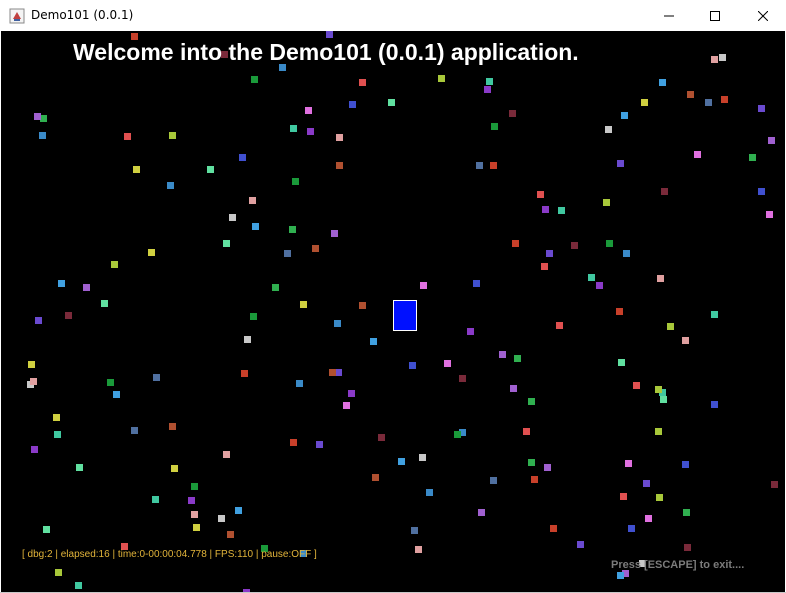 The image size is (786, 593). I want to click on maximize-button, so click(715, 15).